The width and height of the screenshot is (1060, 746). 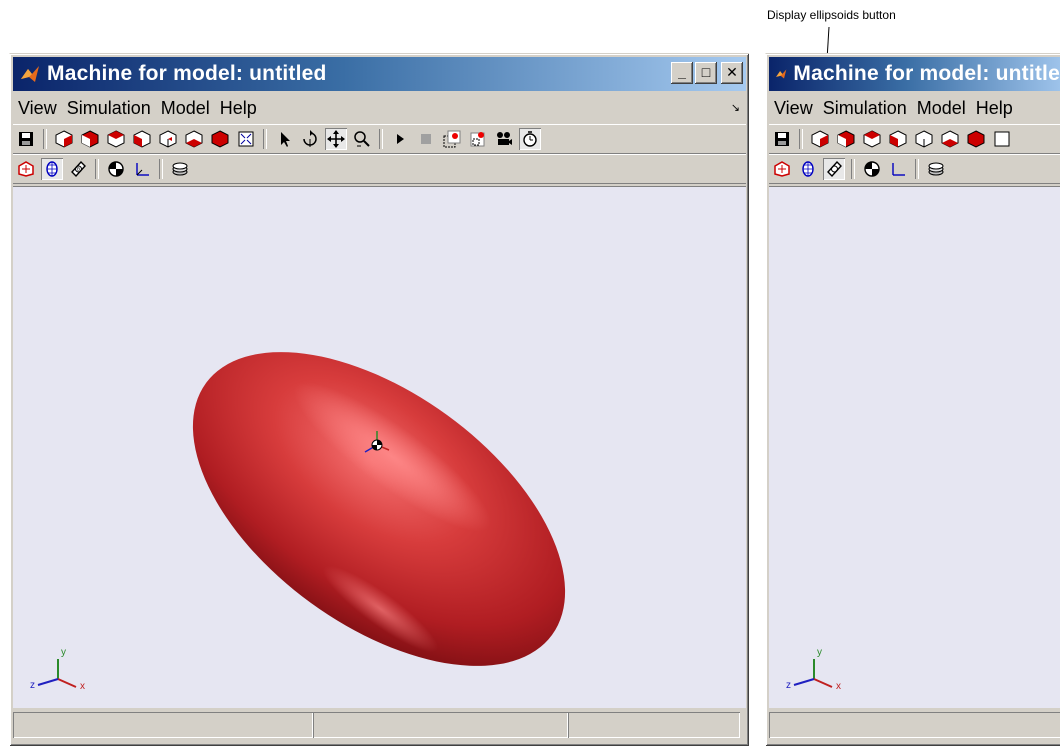 What do you see at coordinates (284, 139) in the screenshot?
I see `select-arrow-icon` at bounding box center [284, 139].